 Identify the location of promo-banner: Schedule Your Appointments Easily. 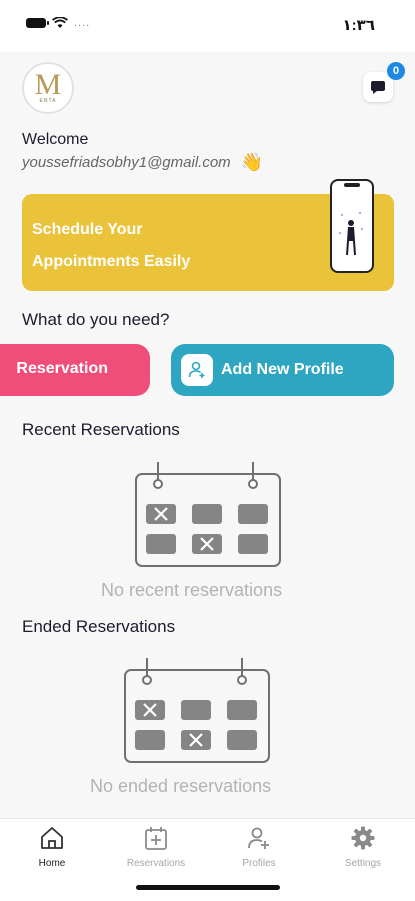
(208, 235).